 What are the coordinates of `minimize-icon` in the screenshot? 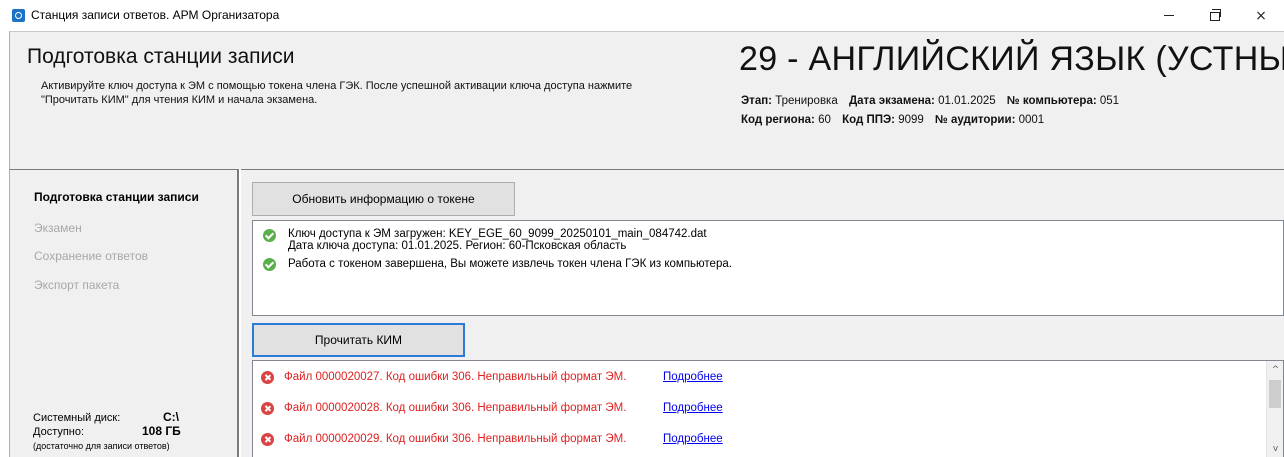 It's located at (1169, 15).